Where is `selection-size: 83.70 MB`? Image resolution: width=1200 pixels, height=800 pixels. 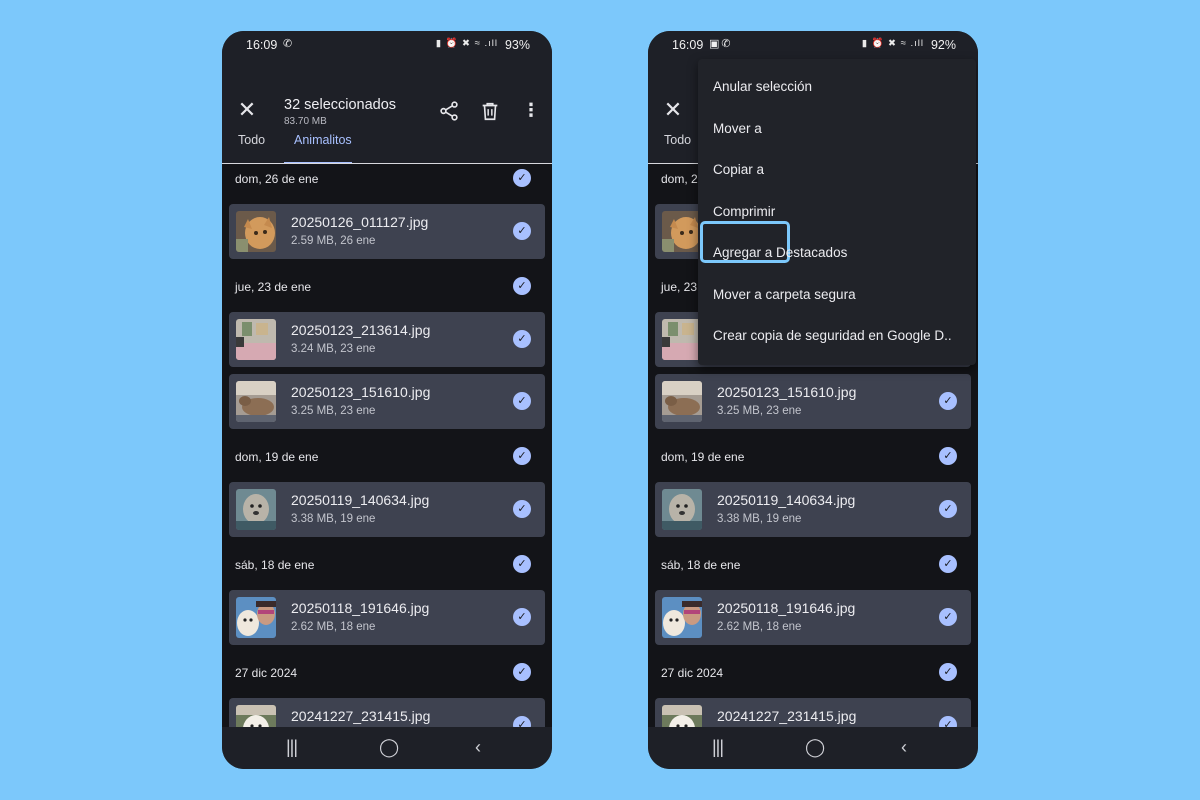 selection-size: 83.70 MB is located at coordinates (305, 121).